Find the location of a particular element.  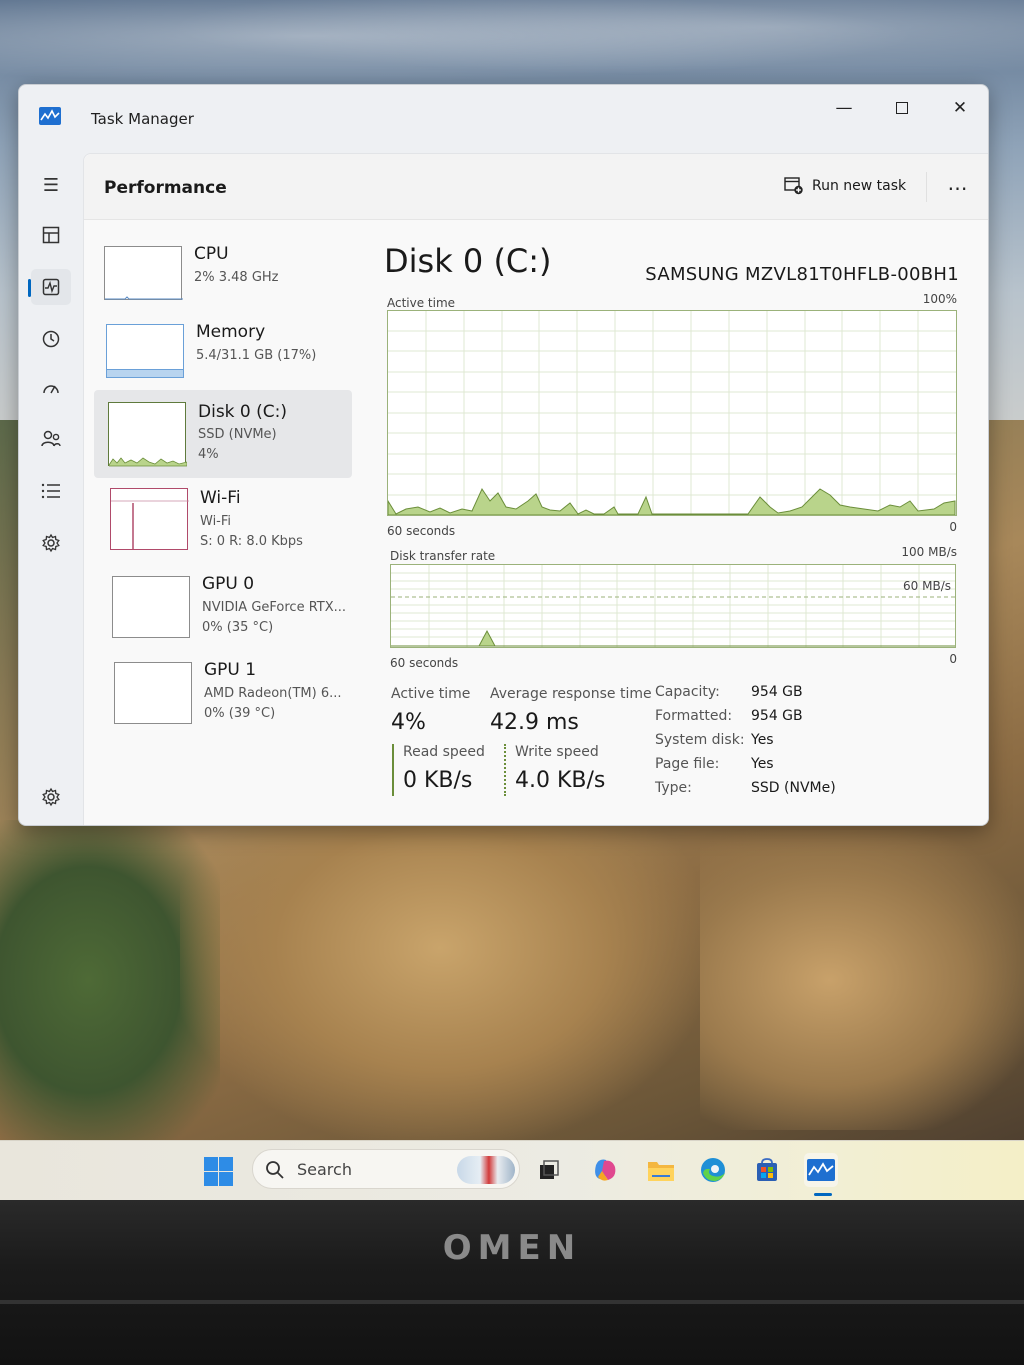

nav-processes is located at coordinates (51, 235).